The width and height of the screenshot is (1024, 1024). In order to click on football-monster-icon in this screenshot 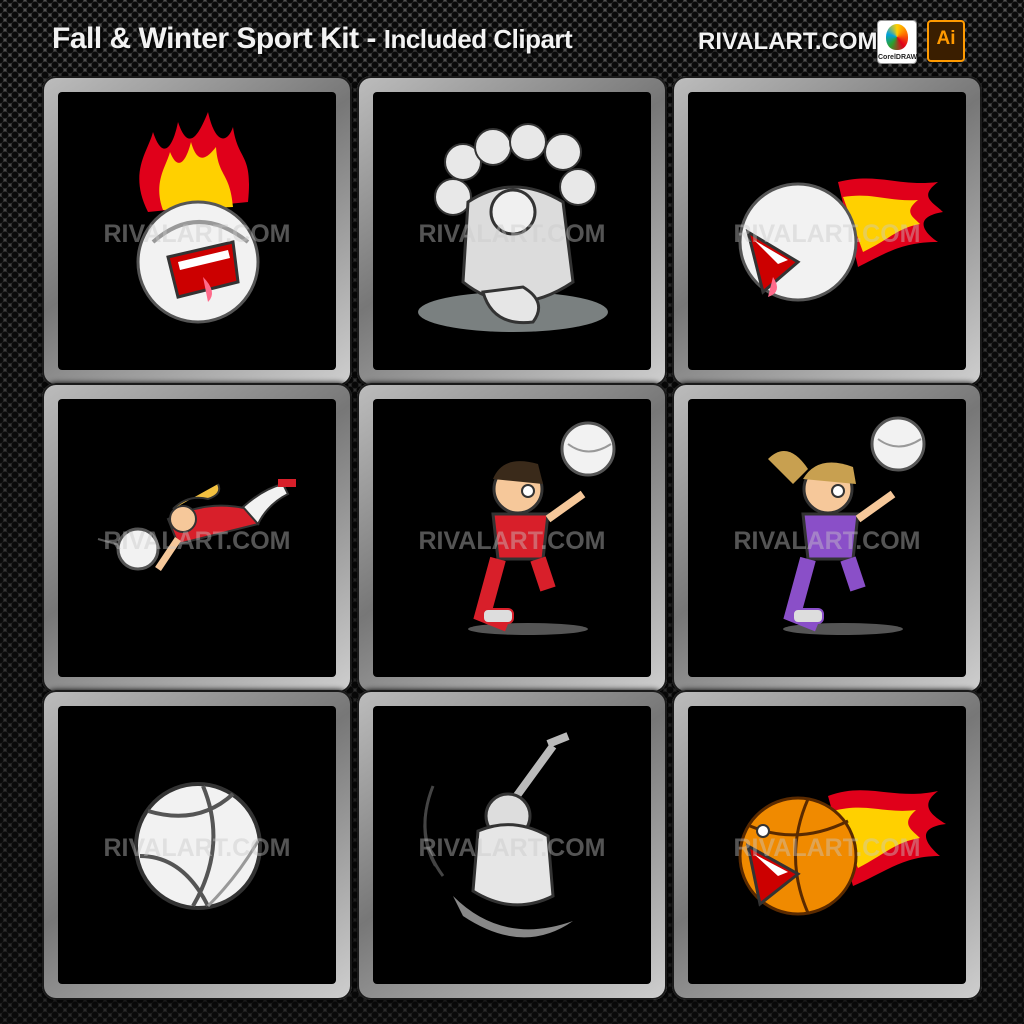, I will do `click(513, 227)`.